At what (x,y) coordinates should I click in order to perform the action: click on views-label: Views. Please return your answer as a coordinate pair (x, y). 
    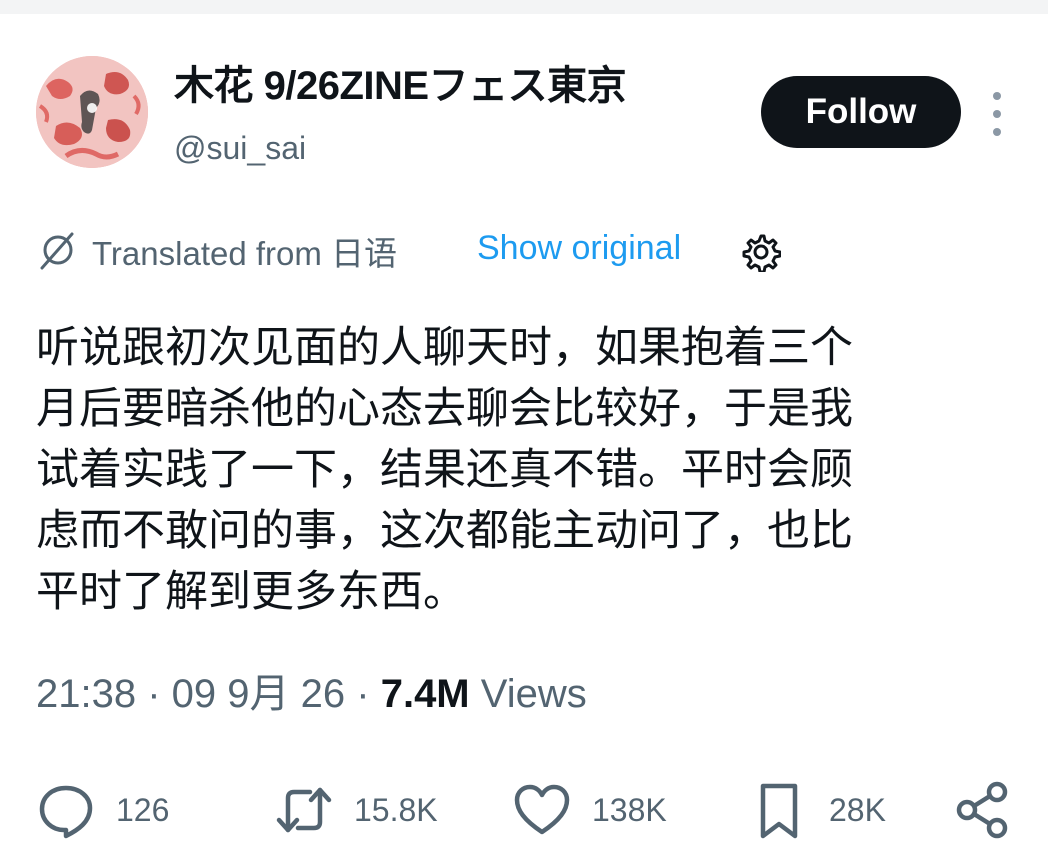
    Looking at the image, I should click on (533, 694).